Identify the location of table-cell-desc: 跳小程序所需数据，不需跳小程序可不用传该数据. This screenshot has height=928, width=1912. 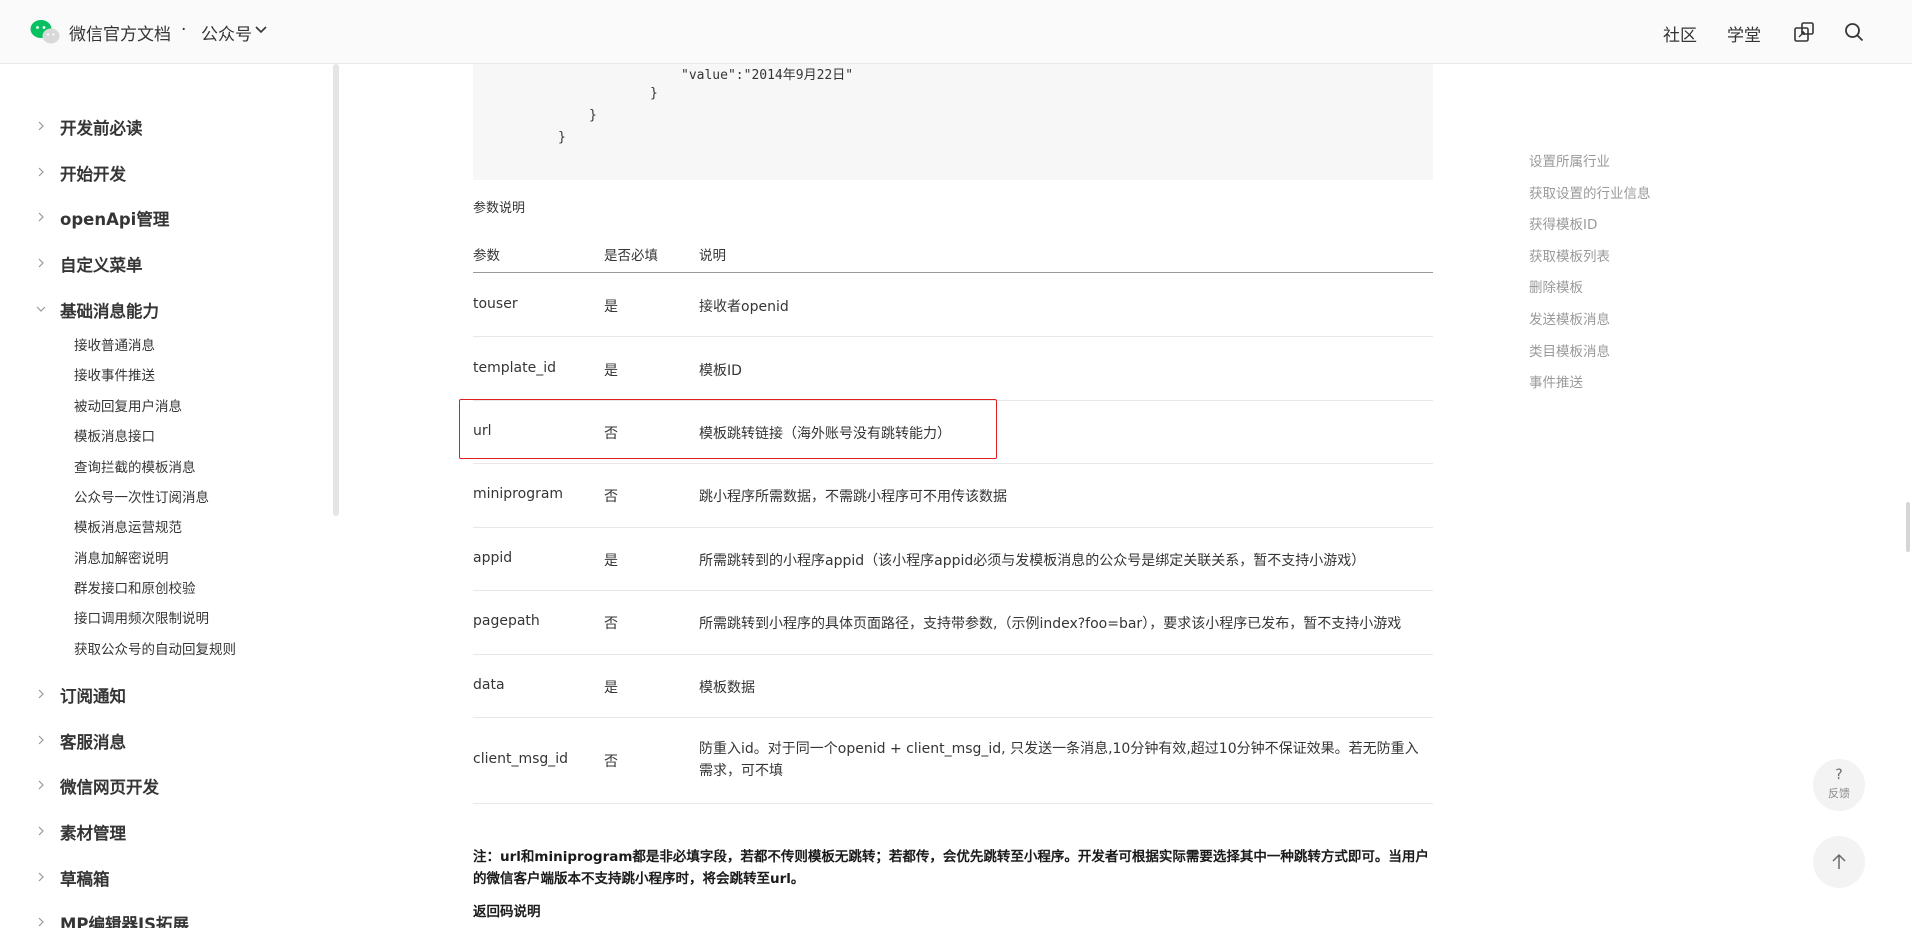
(853, 497).